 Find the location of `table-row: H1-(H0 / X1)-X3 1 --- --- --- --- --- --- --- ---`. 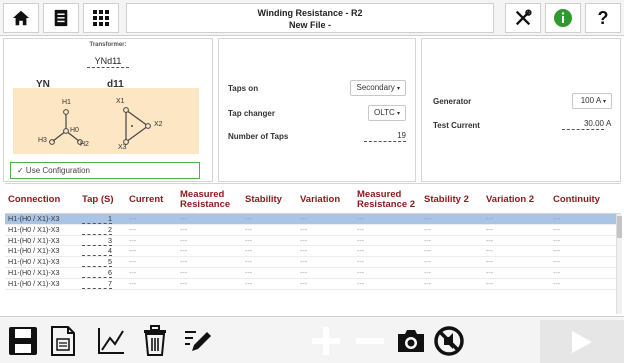

table-row: H1-(H0 / X1)-X3 1 --- --- --- --- --- --- --- --- is located at coordinates (313, 219).